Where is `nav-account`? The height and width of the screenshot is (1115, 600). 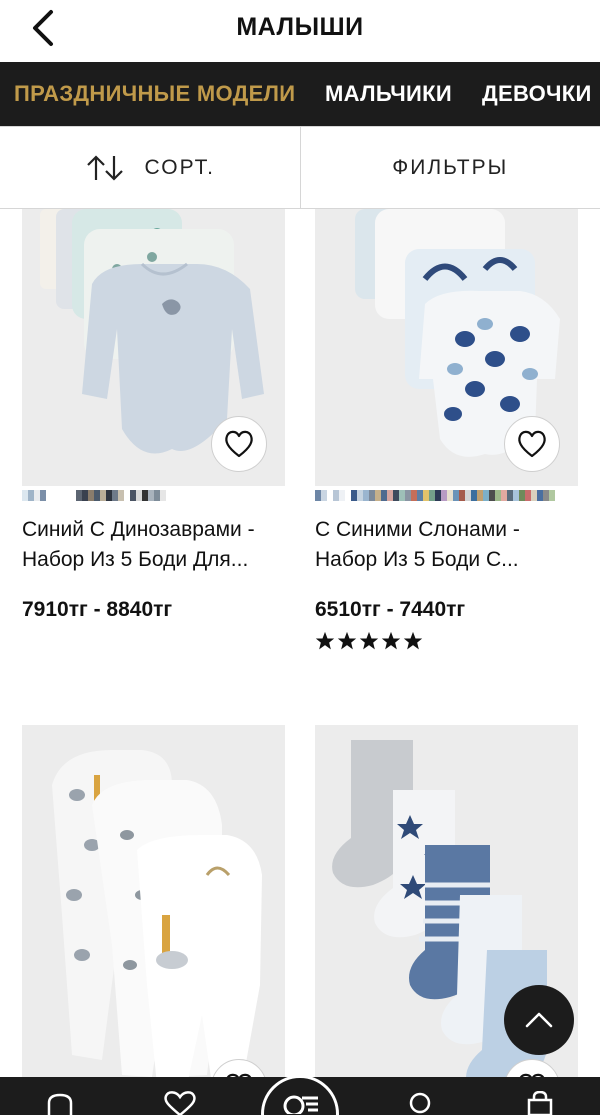
nav-account is located at coordinates (420, 1103).